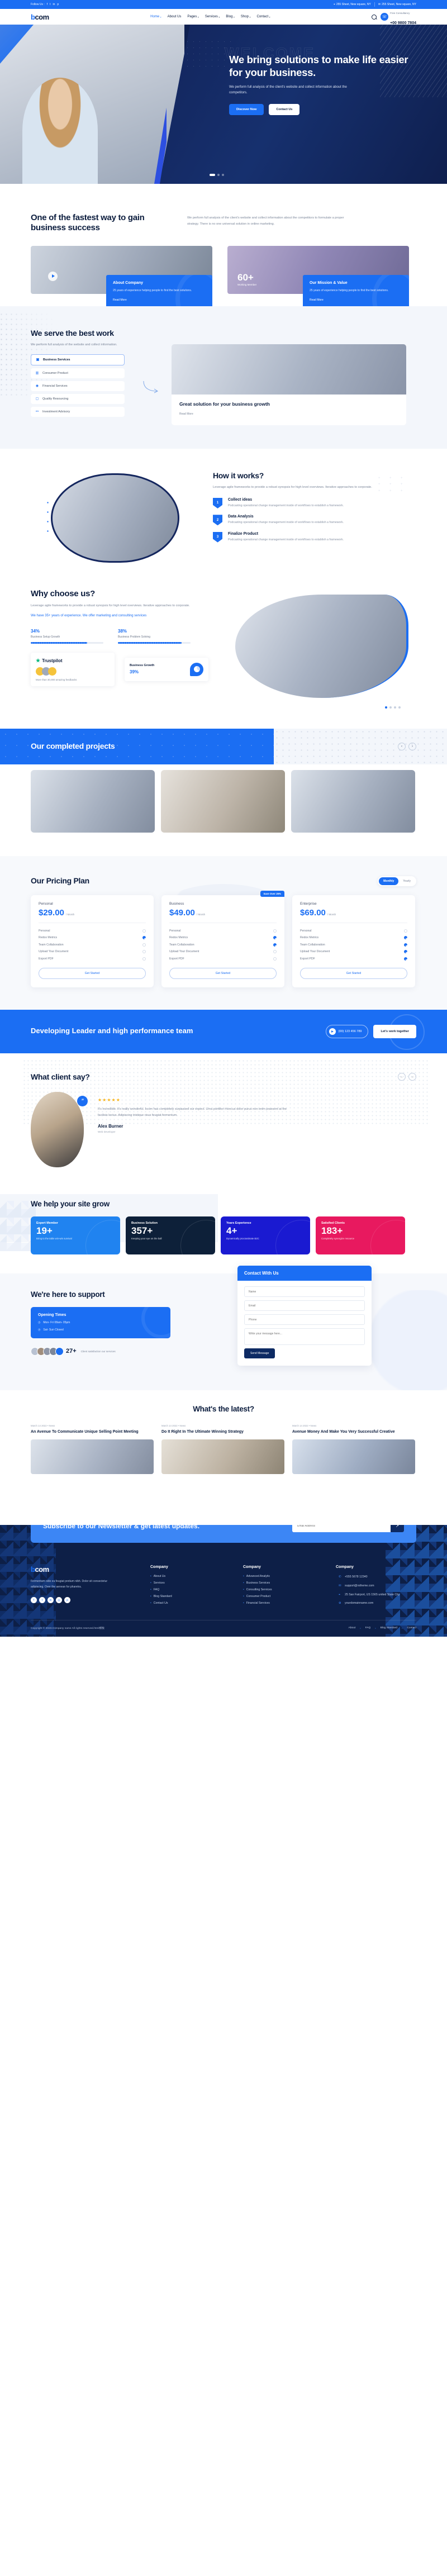 The width and height of the screenshot is (447, 2576). I want to click on footer-link: Services, so click(190, 1583).